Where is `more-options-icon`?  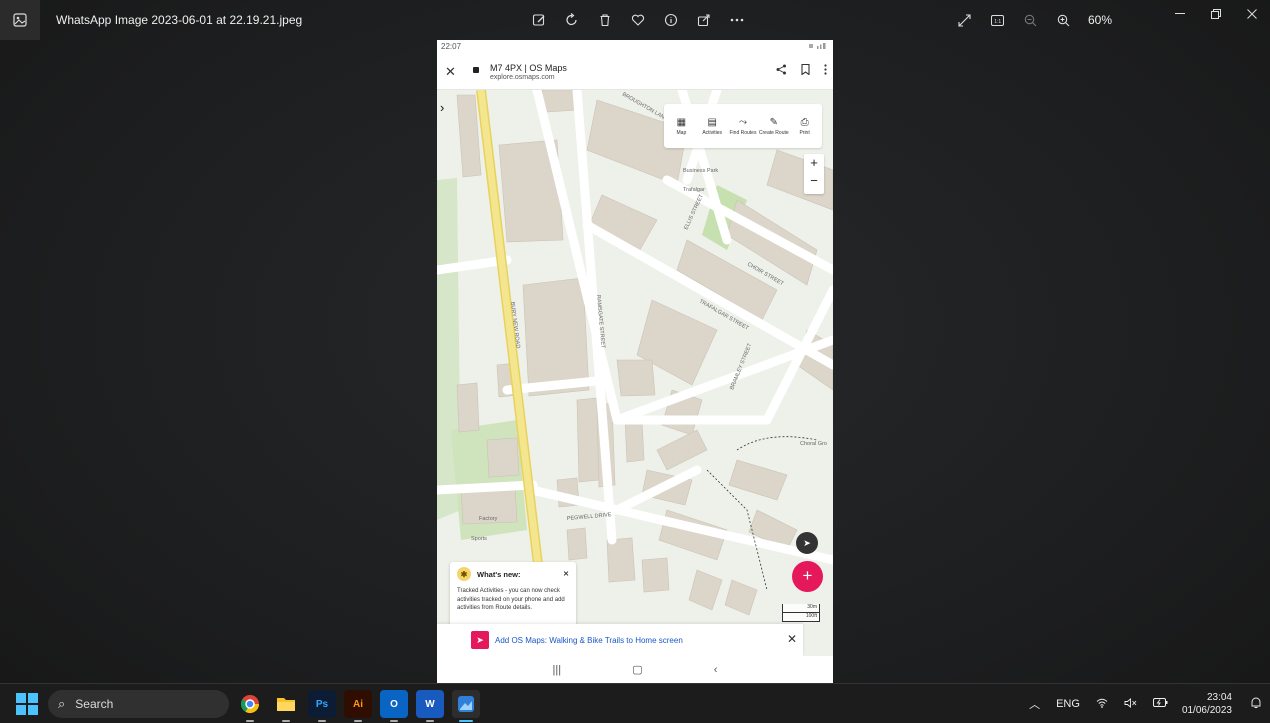 more-options-icon is located at coordinates (736, 20).